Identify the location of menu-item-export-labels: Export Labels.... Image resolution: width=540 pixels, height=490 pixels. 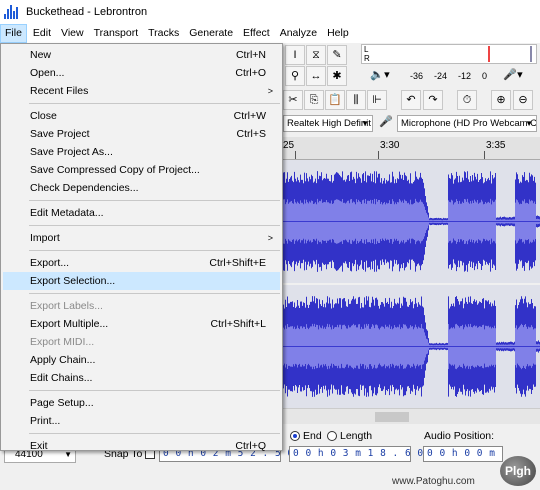
(141, 306).